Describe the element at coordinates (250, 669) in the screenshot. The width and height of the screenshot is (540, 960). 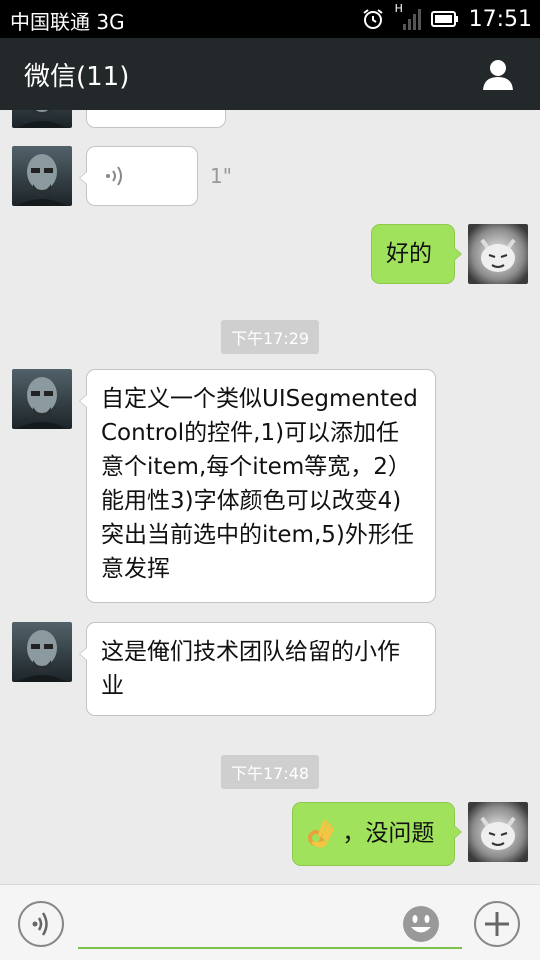
I see `message-text: 这是俺们技术团队给留的小作业` at that location.